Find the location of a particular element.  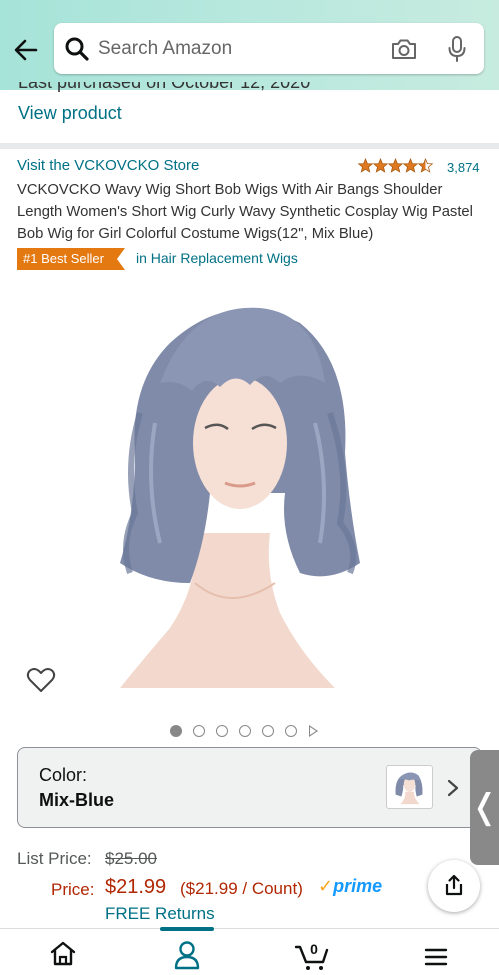

camera-icon is located at coordinates (404, 49).